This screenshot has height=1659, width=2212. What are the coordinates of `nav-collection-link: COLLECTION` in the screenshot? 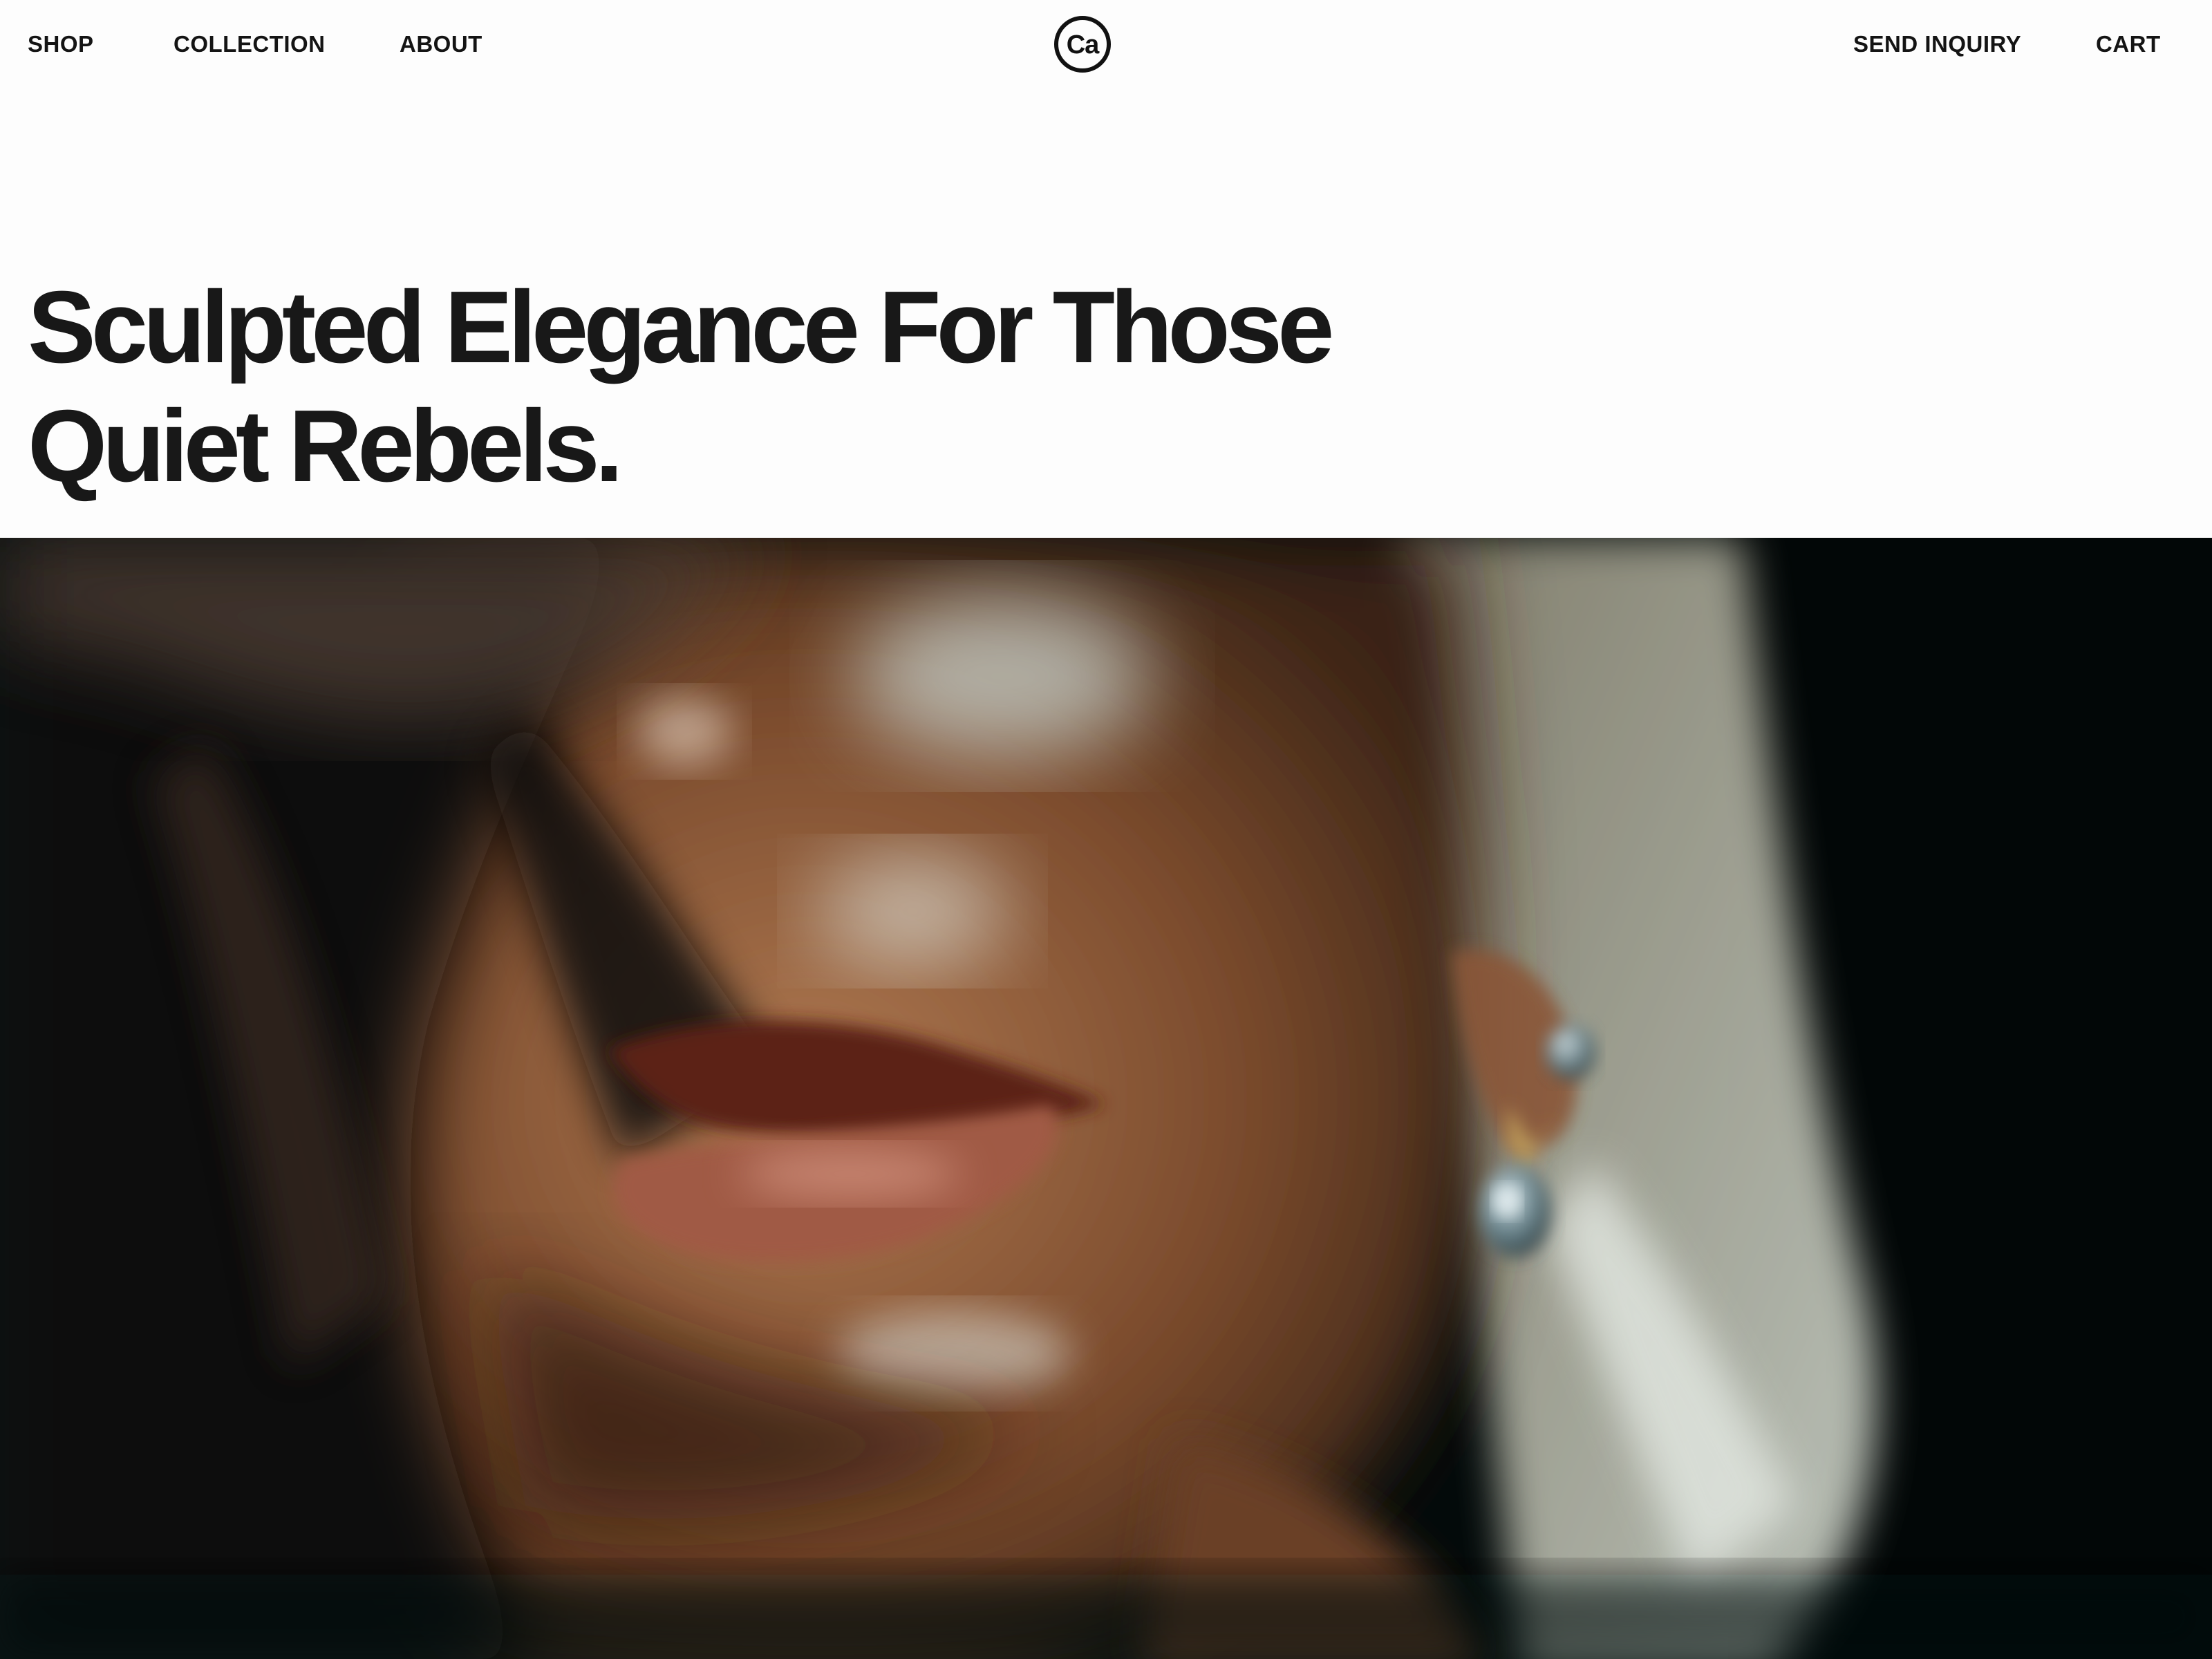 It's located at (249, 44).